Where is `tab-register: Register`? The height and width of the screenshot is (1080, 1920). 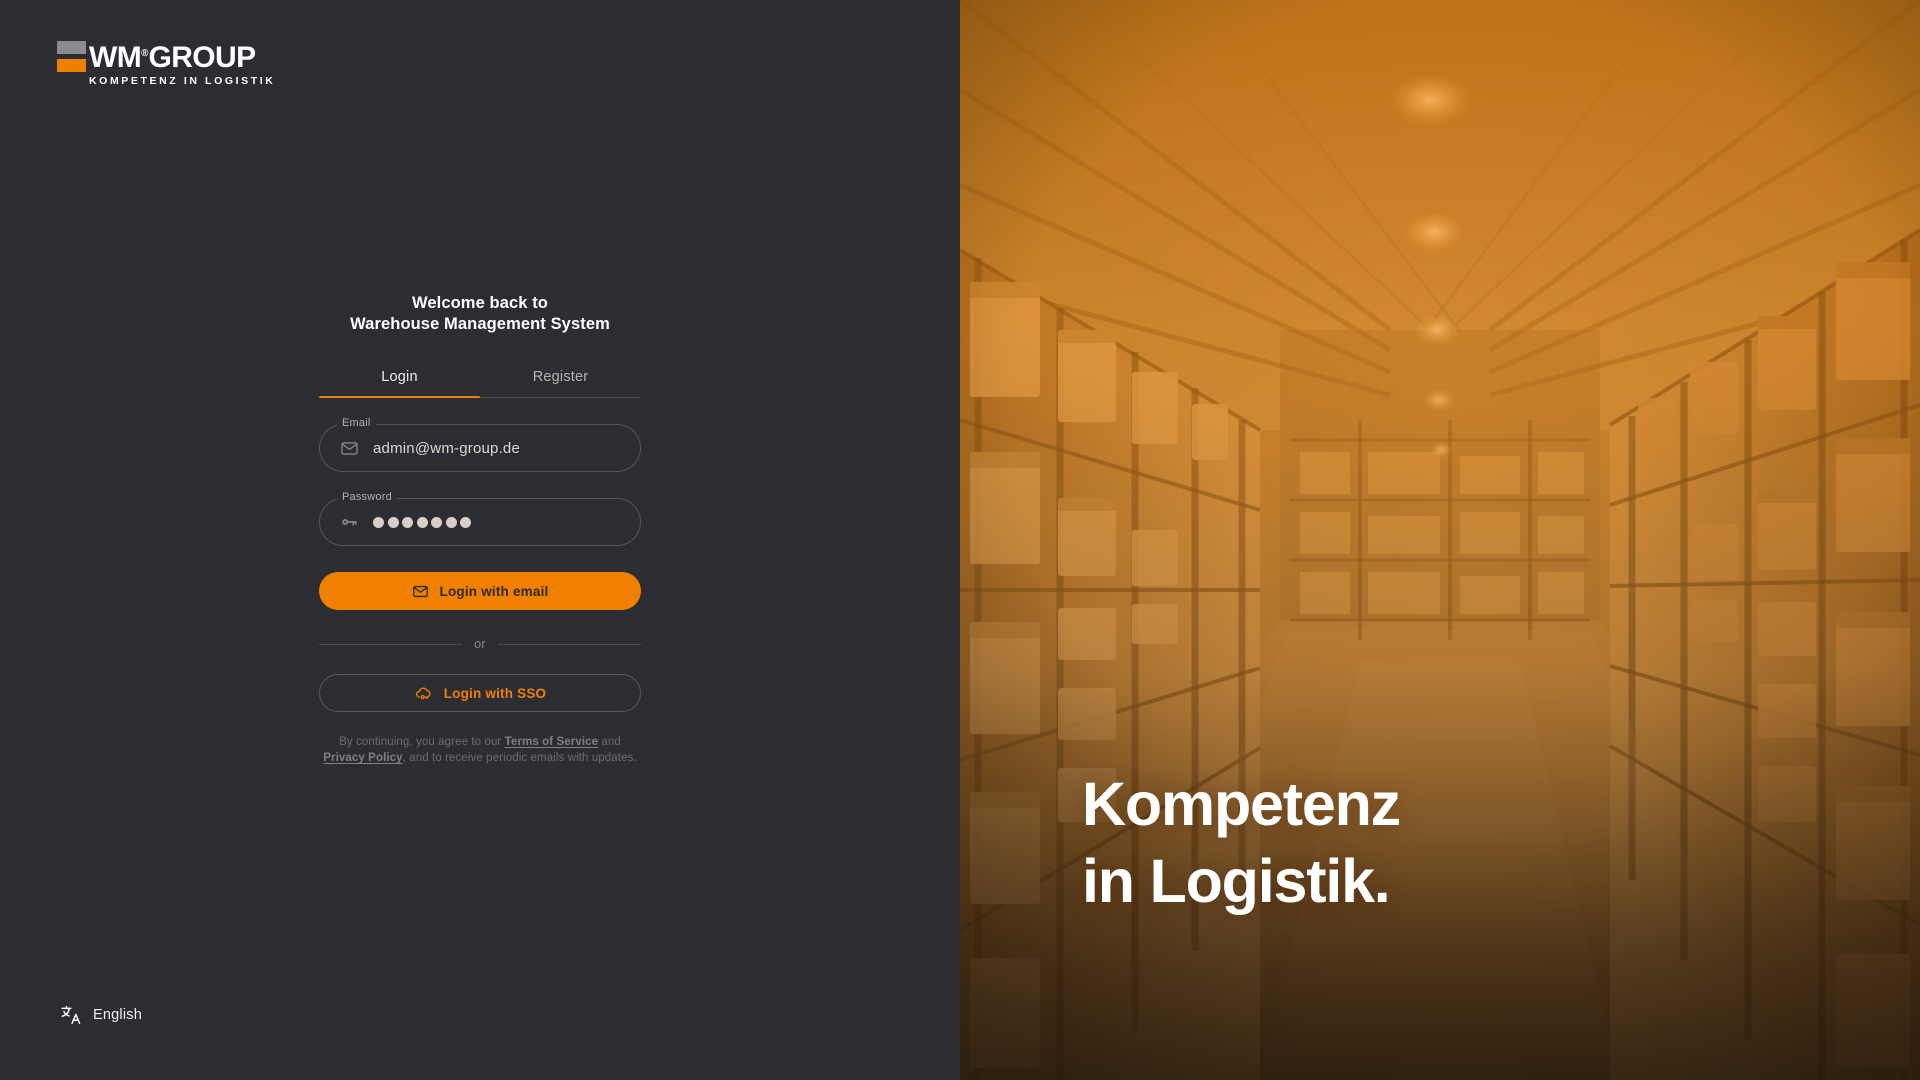
tab-register: Register is located at coordinates (560, 378).